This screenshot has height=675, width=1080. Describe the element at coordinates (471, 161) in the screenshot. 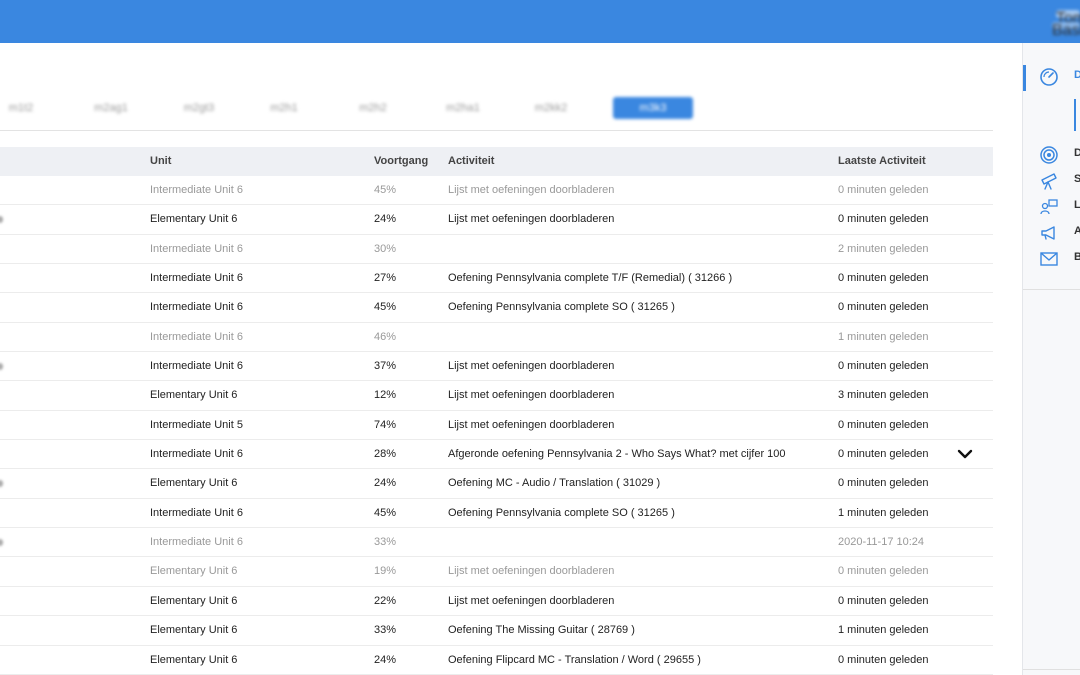

I see `column-header-activity: Activiteit` at that location.